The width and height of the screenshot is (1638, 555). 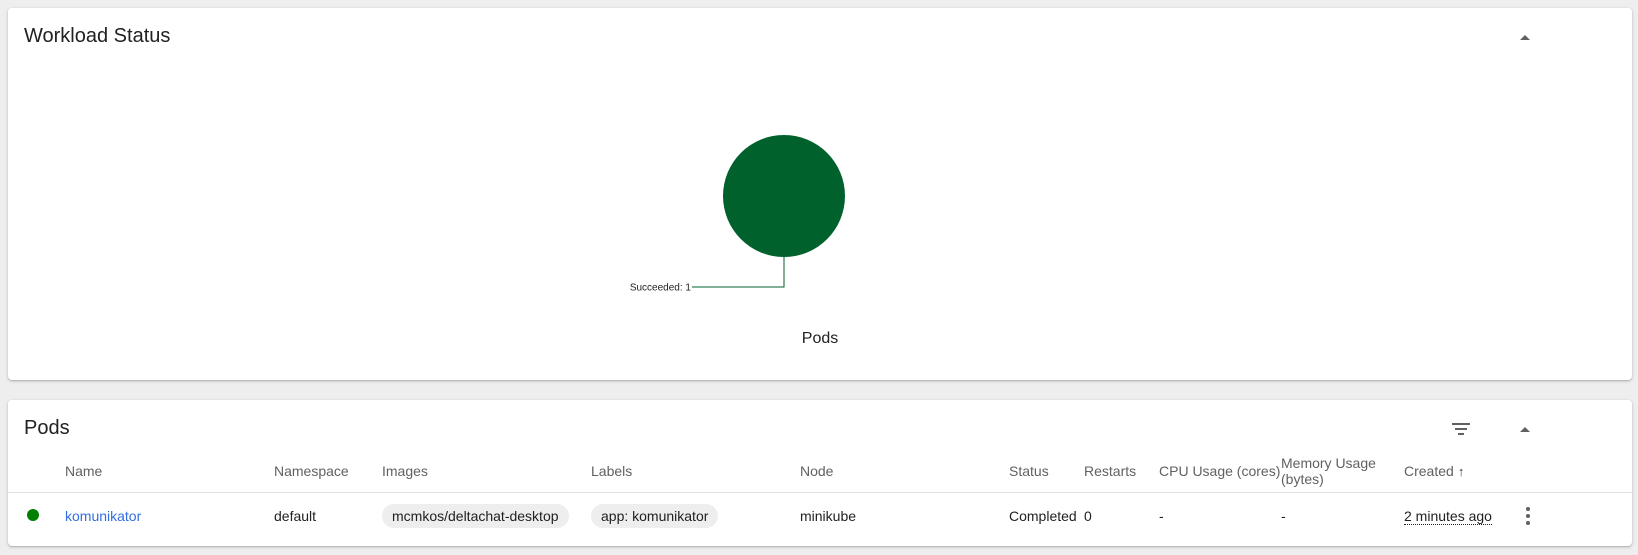 What do you see at coordinates (1448, 516) in the screenshot?
I see `pod-created: 2 minutes ago` at bounding box center [1448, 516].